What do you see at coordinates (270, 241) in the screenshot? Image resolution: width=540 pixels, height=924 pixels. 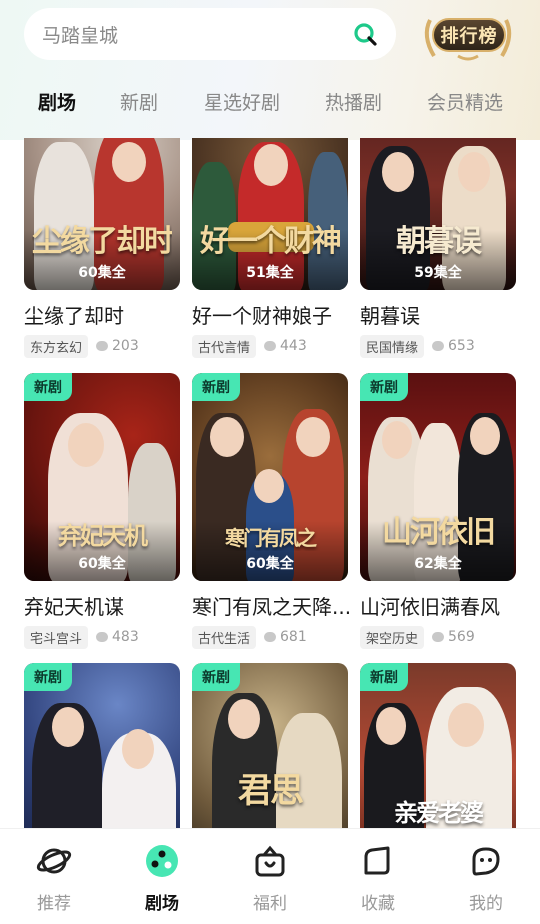 I see `poster-title: 好一个财神娘子` at bounding box center [270, 241].